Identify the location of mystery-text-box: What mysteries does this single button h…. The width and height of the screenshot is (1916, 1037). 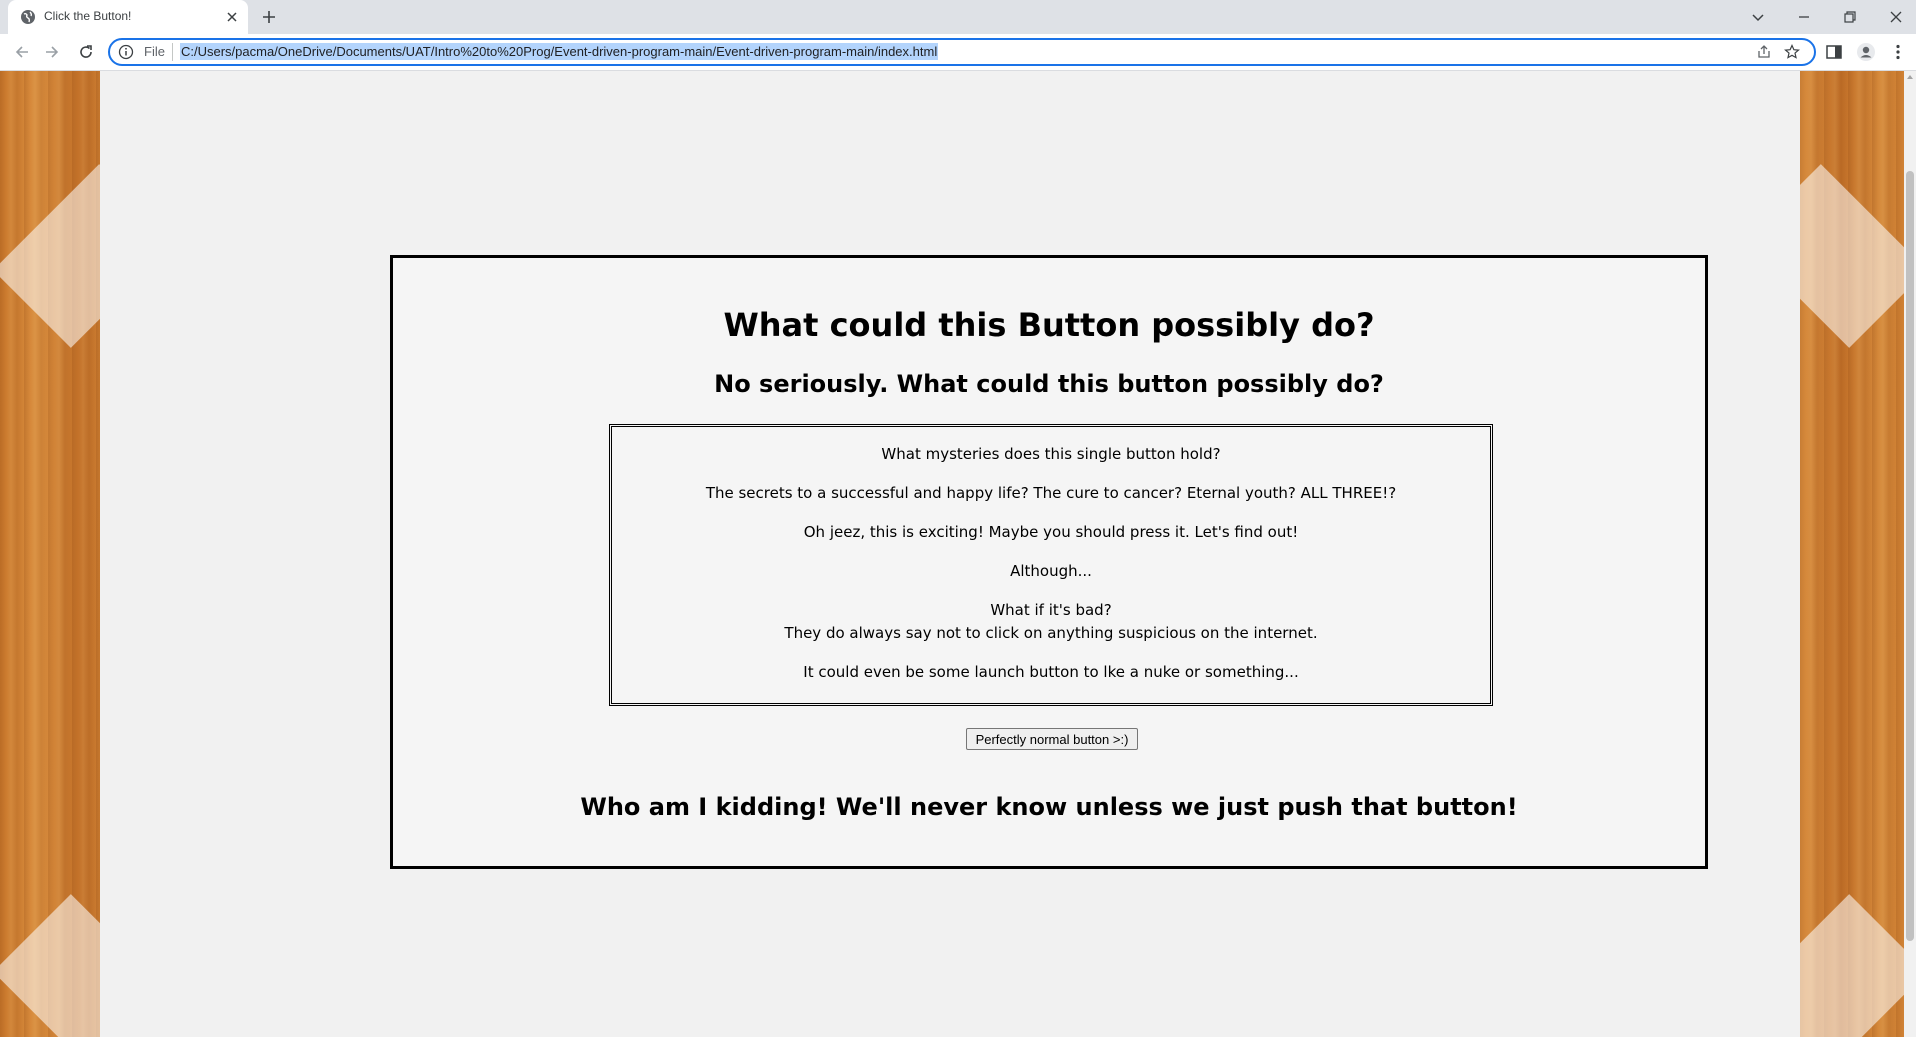
(1051, 565).